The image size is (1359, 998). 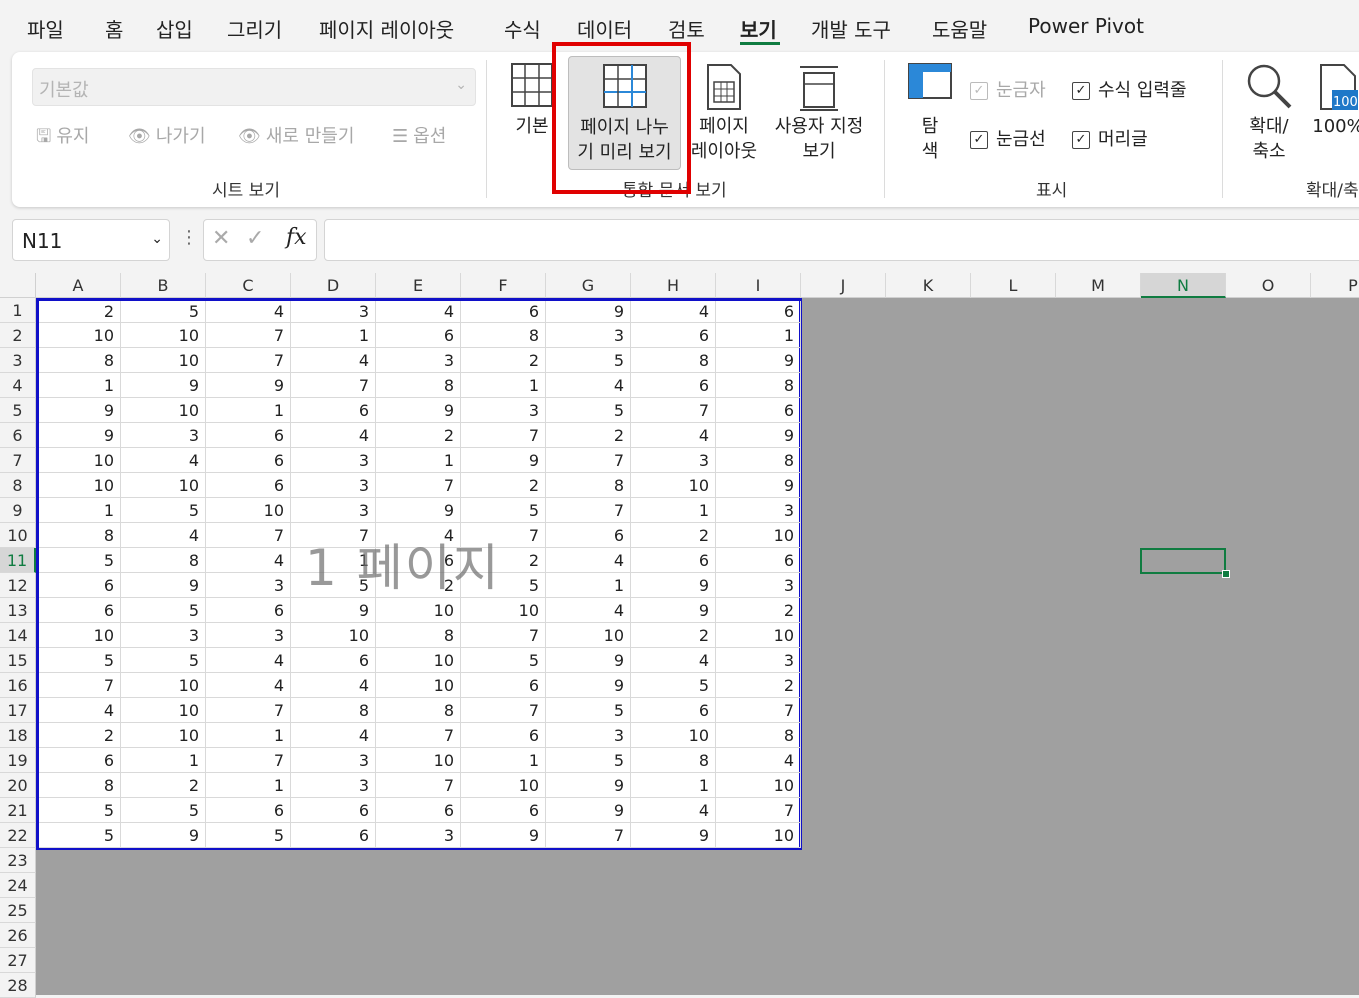 What do you see at coordinates (248, 285) in the screenshot?
I see `column-header: C` at bounding box center [248, 285].